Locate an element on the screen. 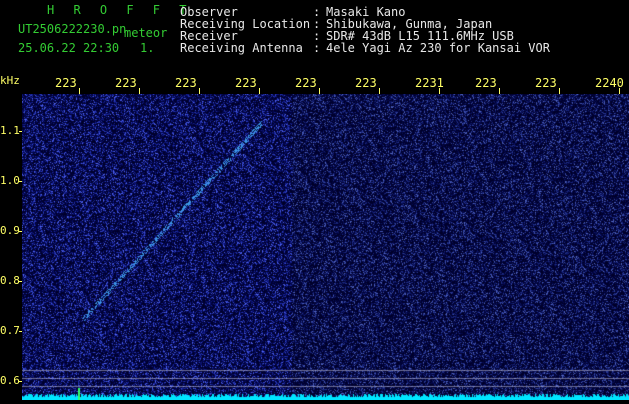 Image resolution: width=629 pixels, height=404 pixels. freq-tick-label: 0.8 is located at coordinates (10, 280).